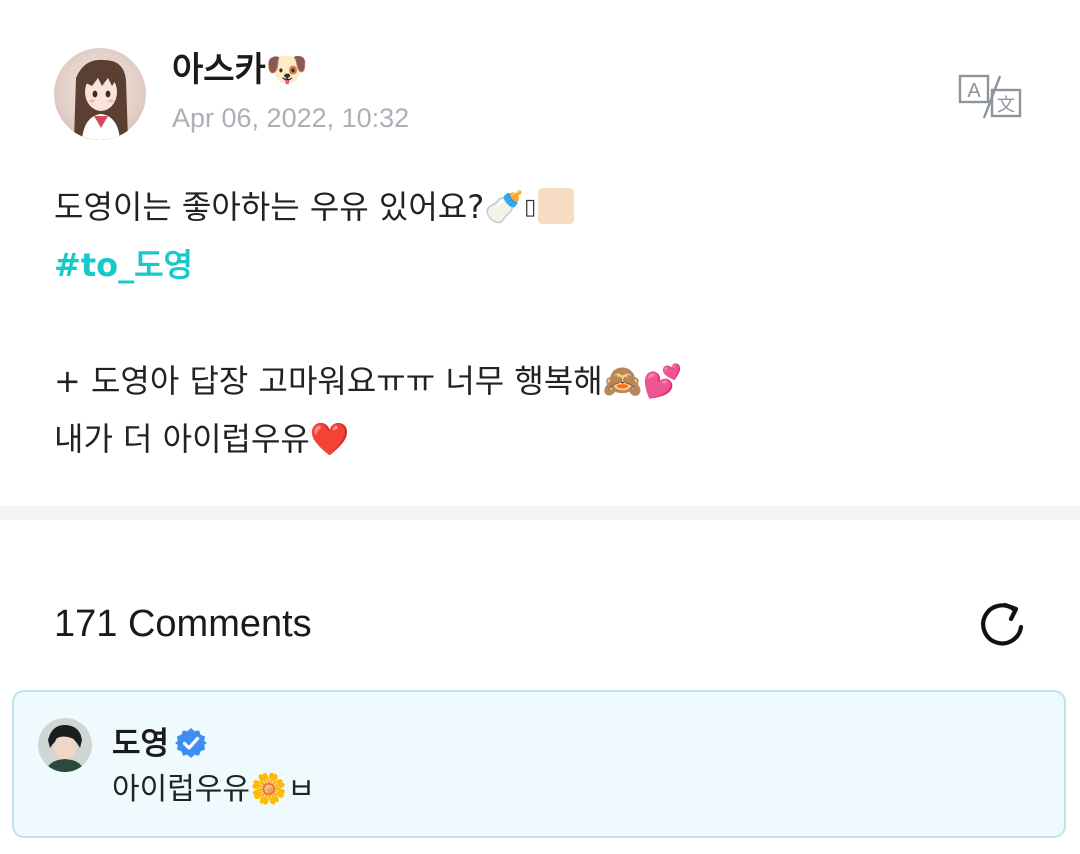 This screenshot has width=1080, height=854. What do you see at coordinates (301, 789) in the screenshot?
I see `comment-text-suffix: ㅂ` at bounding box center [301, 789].